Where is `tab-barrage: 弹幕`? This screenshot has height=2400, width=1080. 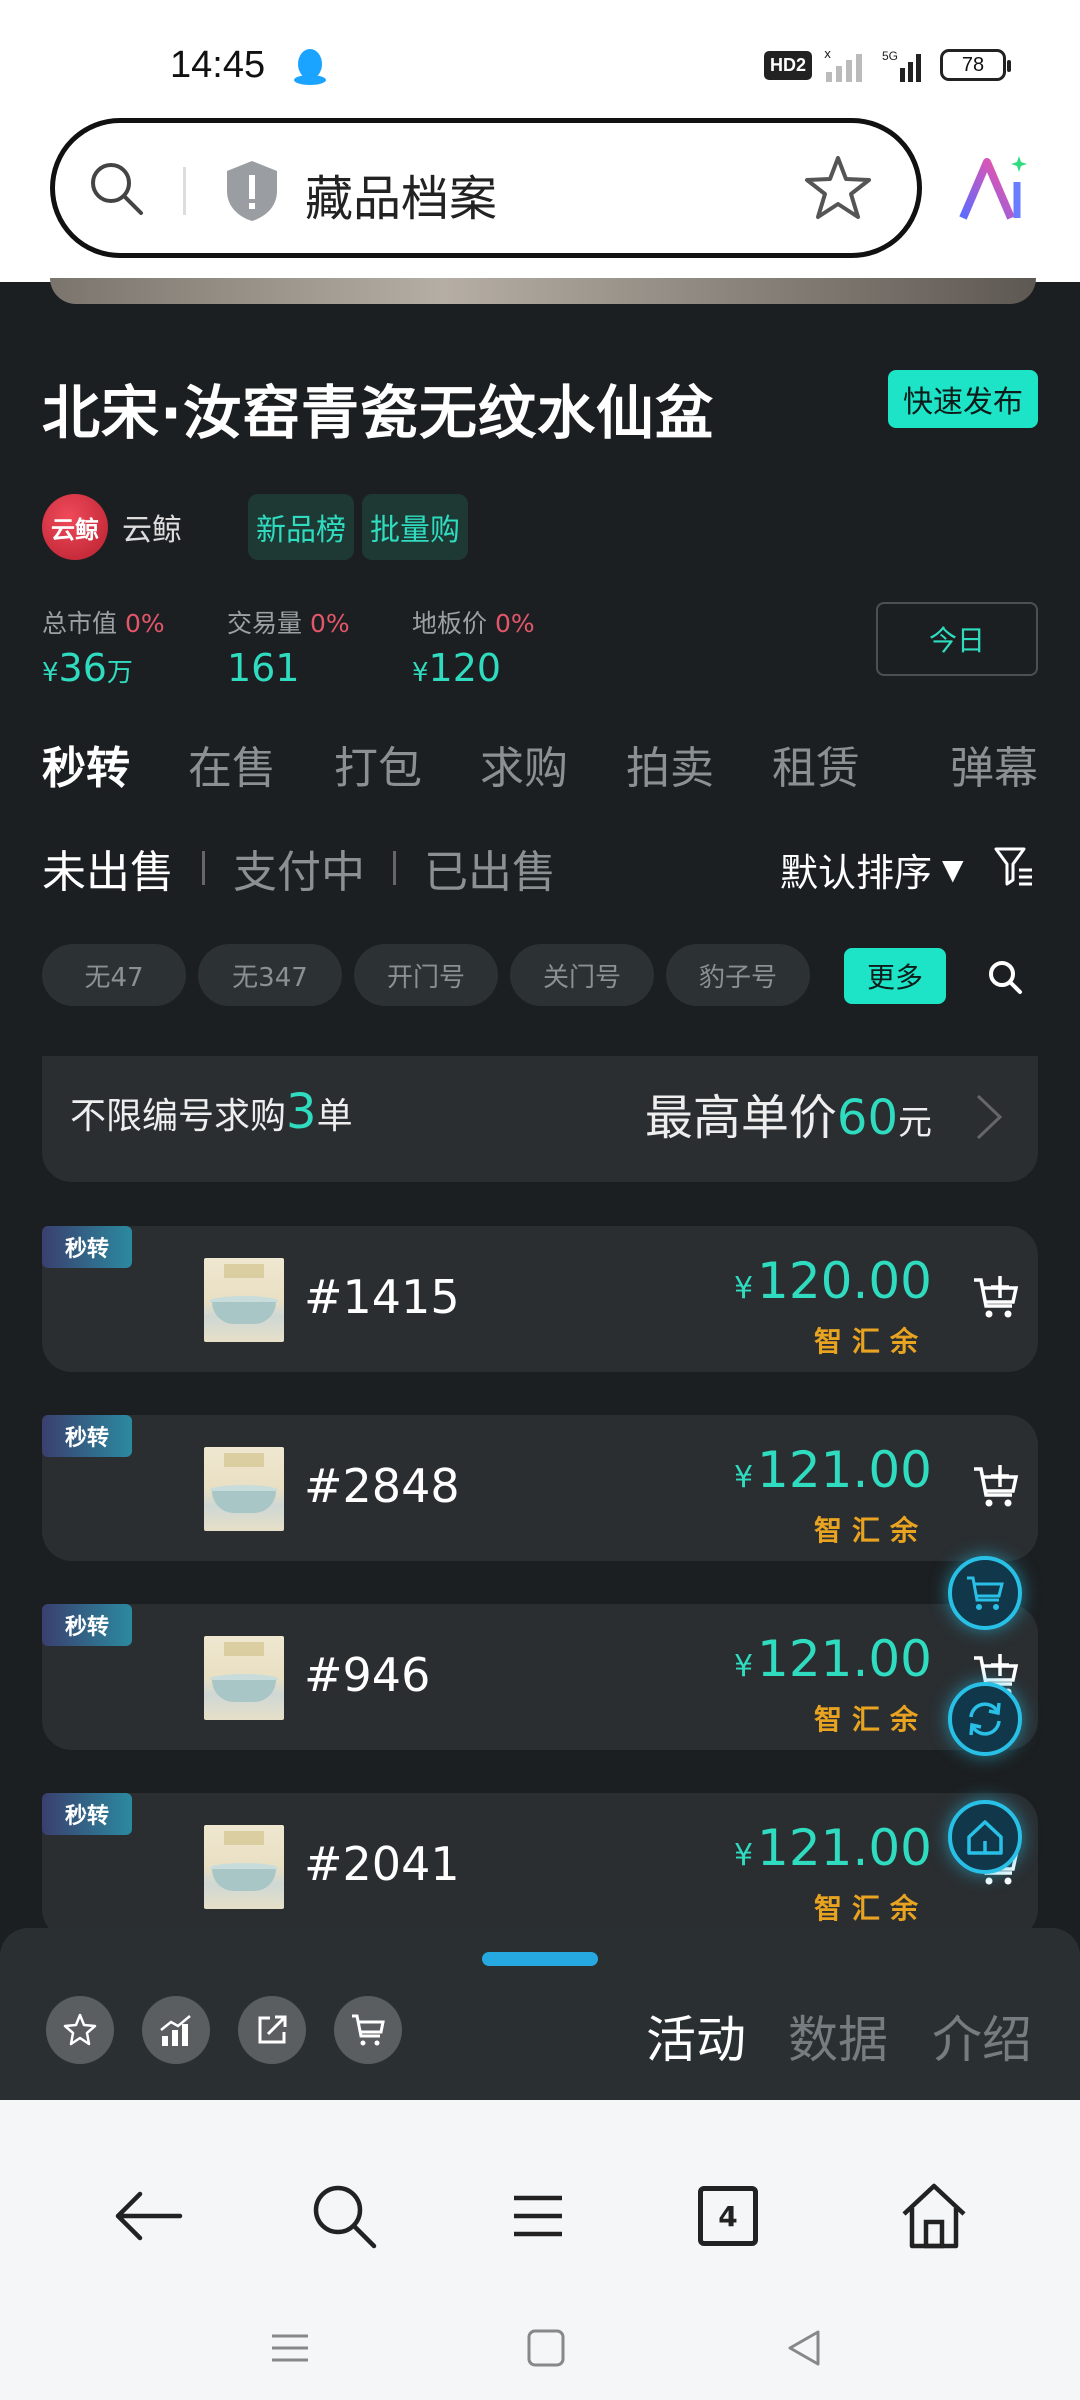
tab-barrage: 弹幕 is located at coordinates (994, 764).